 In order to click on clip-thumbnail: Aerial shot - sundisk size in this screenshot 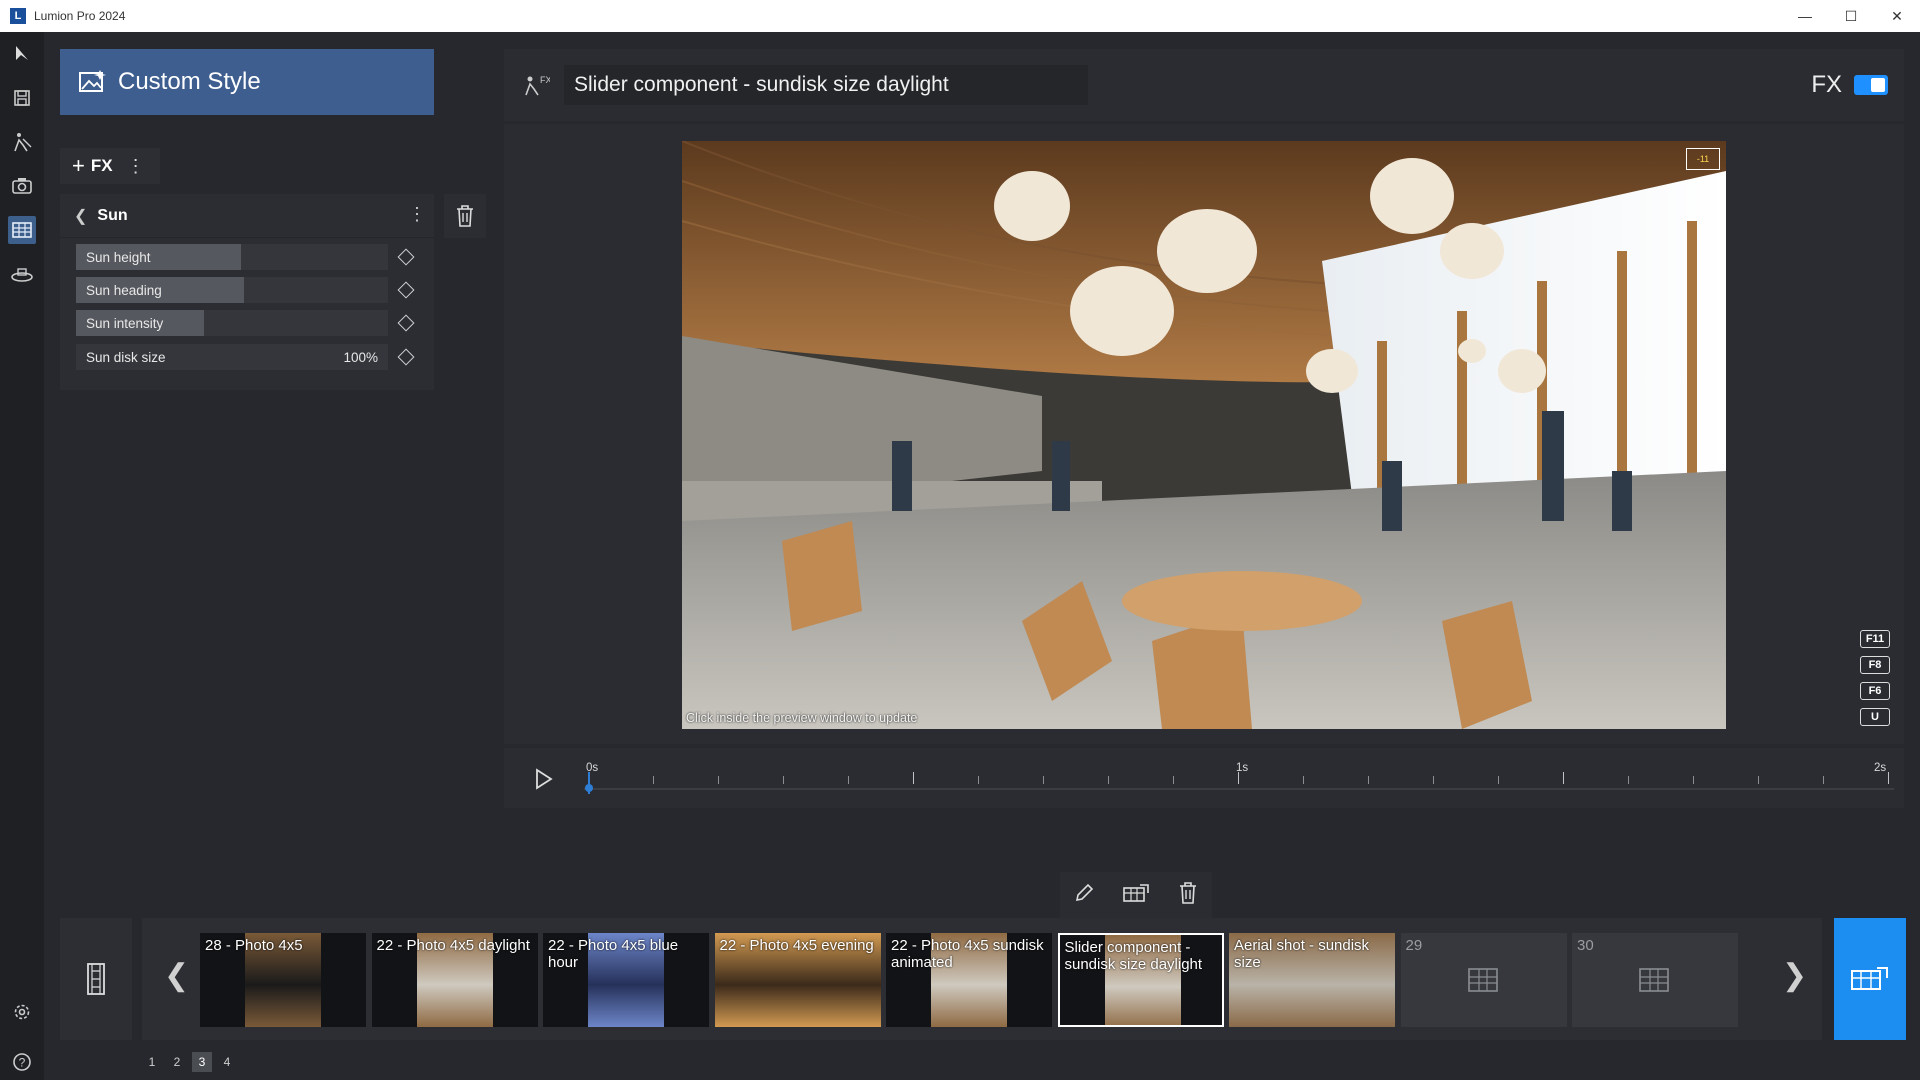, I will do `click(1312, 980)`.